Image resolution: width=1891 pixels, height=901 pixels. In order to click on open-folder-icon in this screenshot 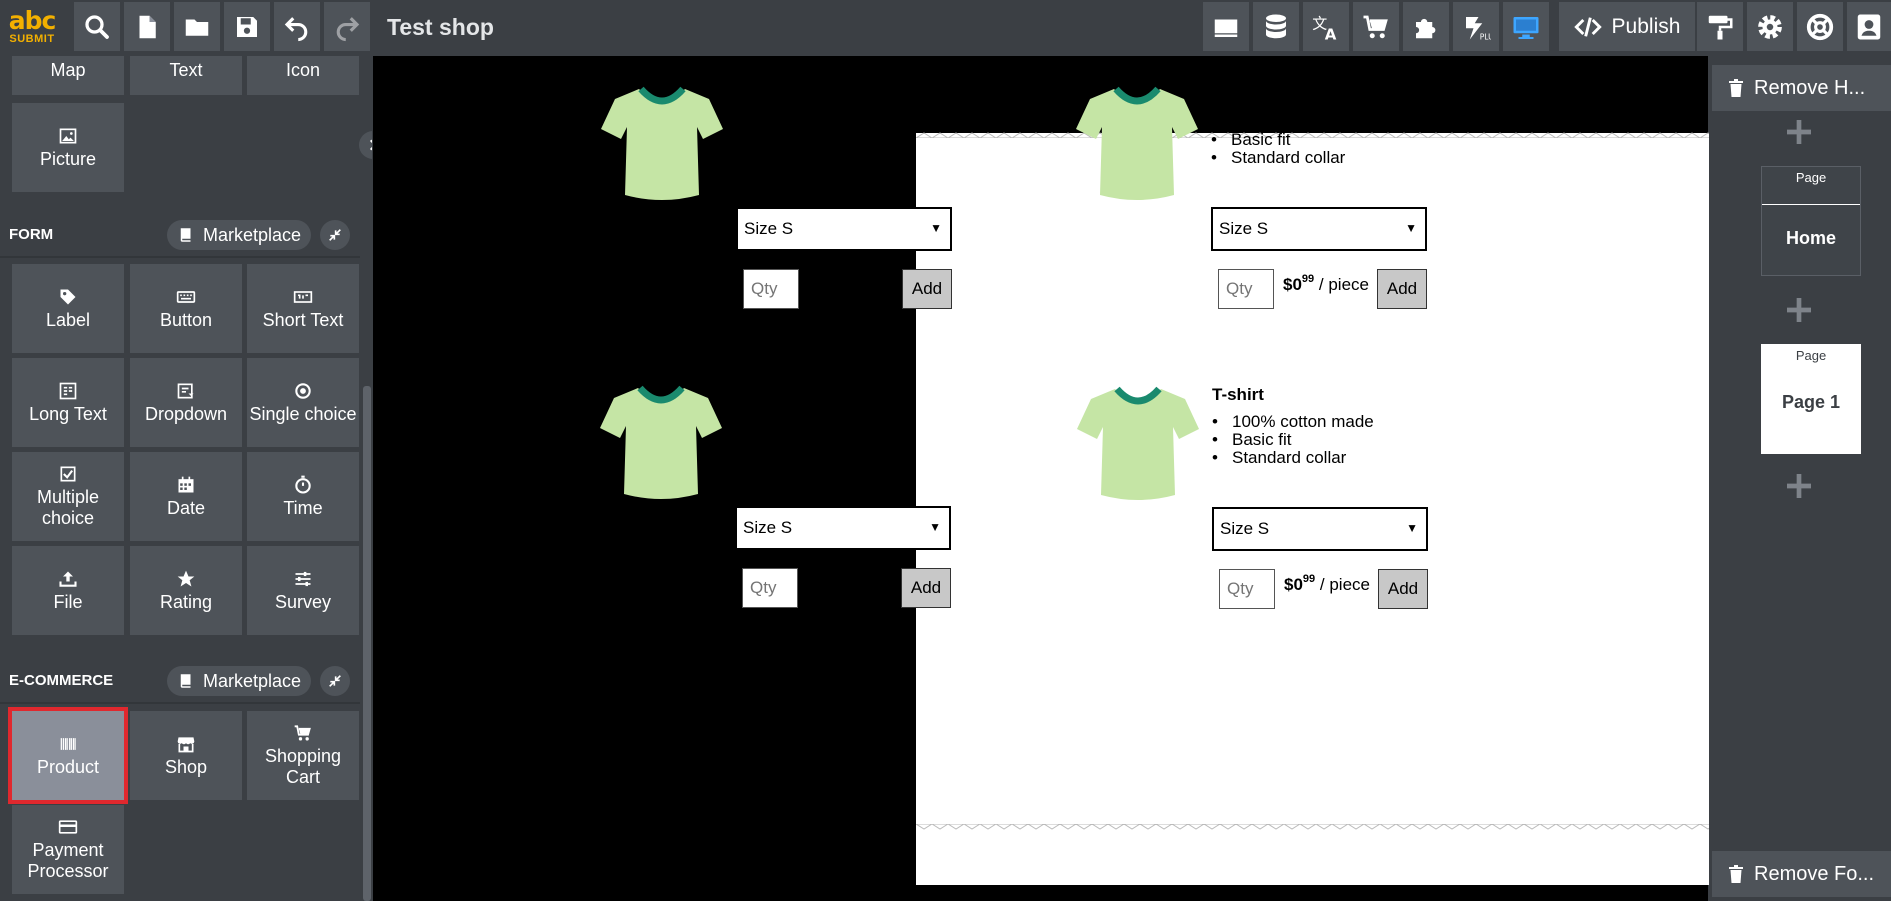, I will do `click(197, 27)`.